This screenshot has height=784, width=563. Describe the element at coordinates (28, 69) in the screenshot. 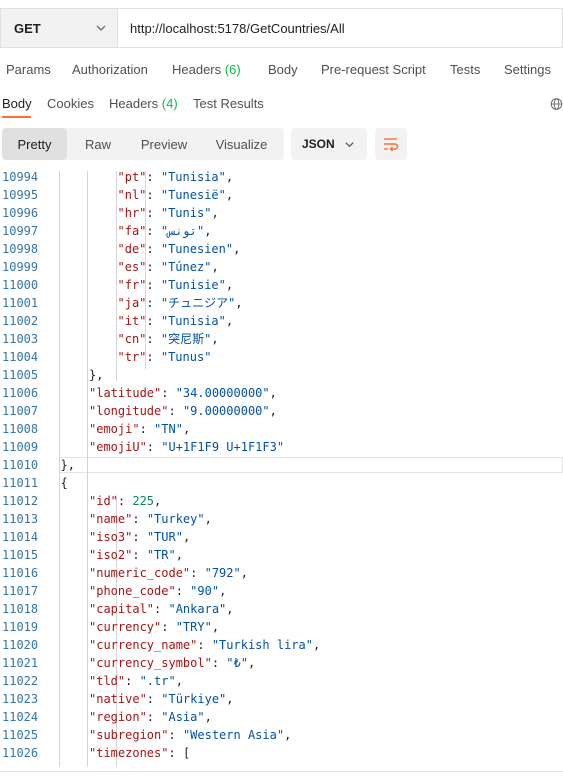

I see `tab-params: Params` at that location.